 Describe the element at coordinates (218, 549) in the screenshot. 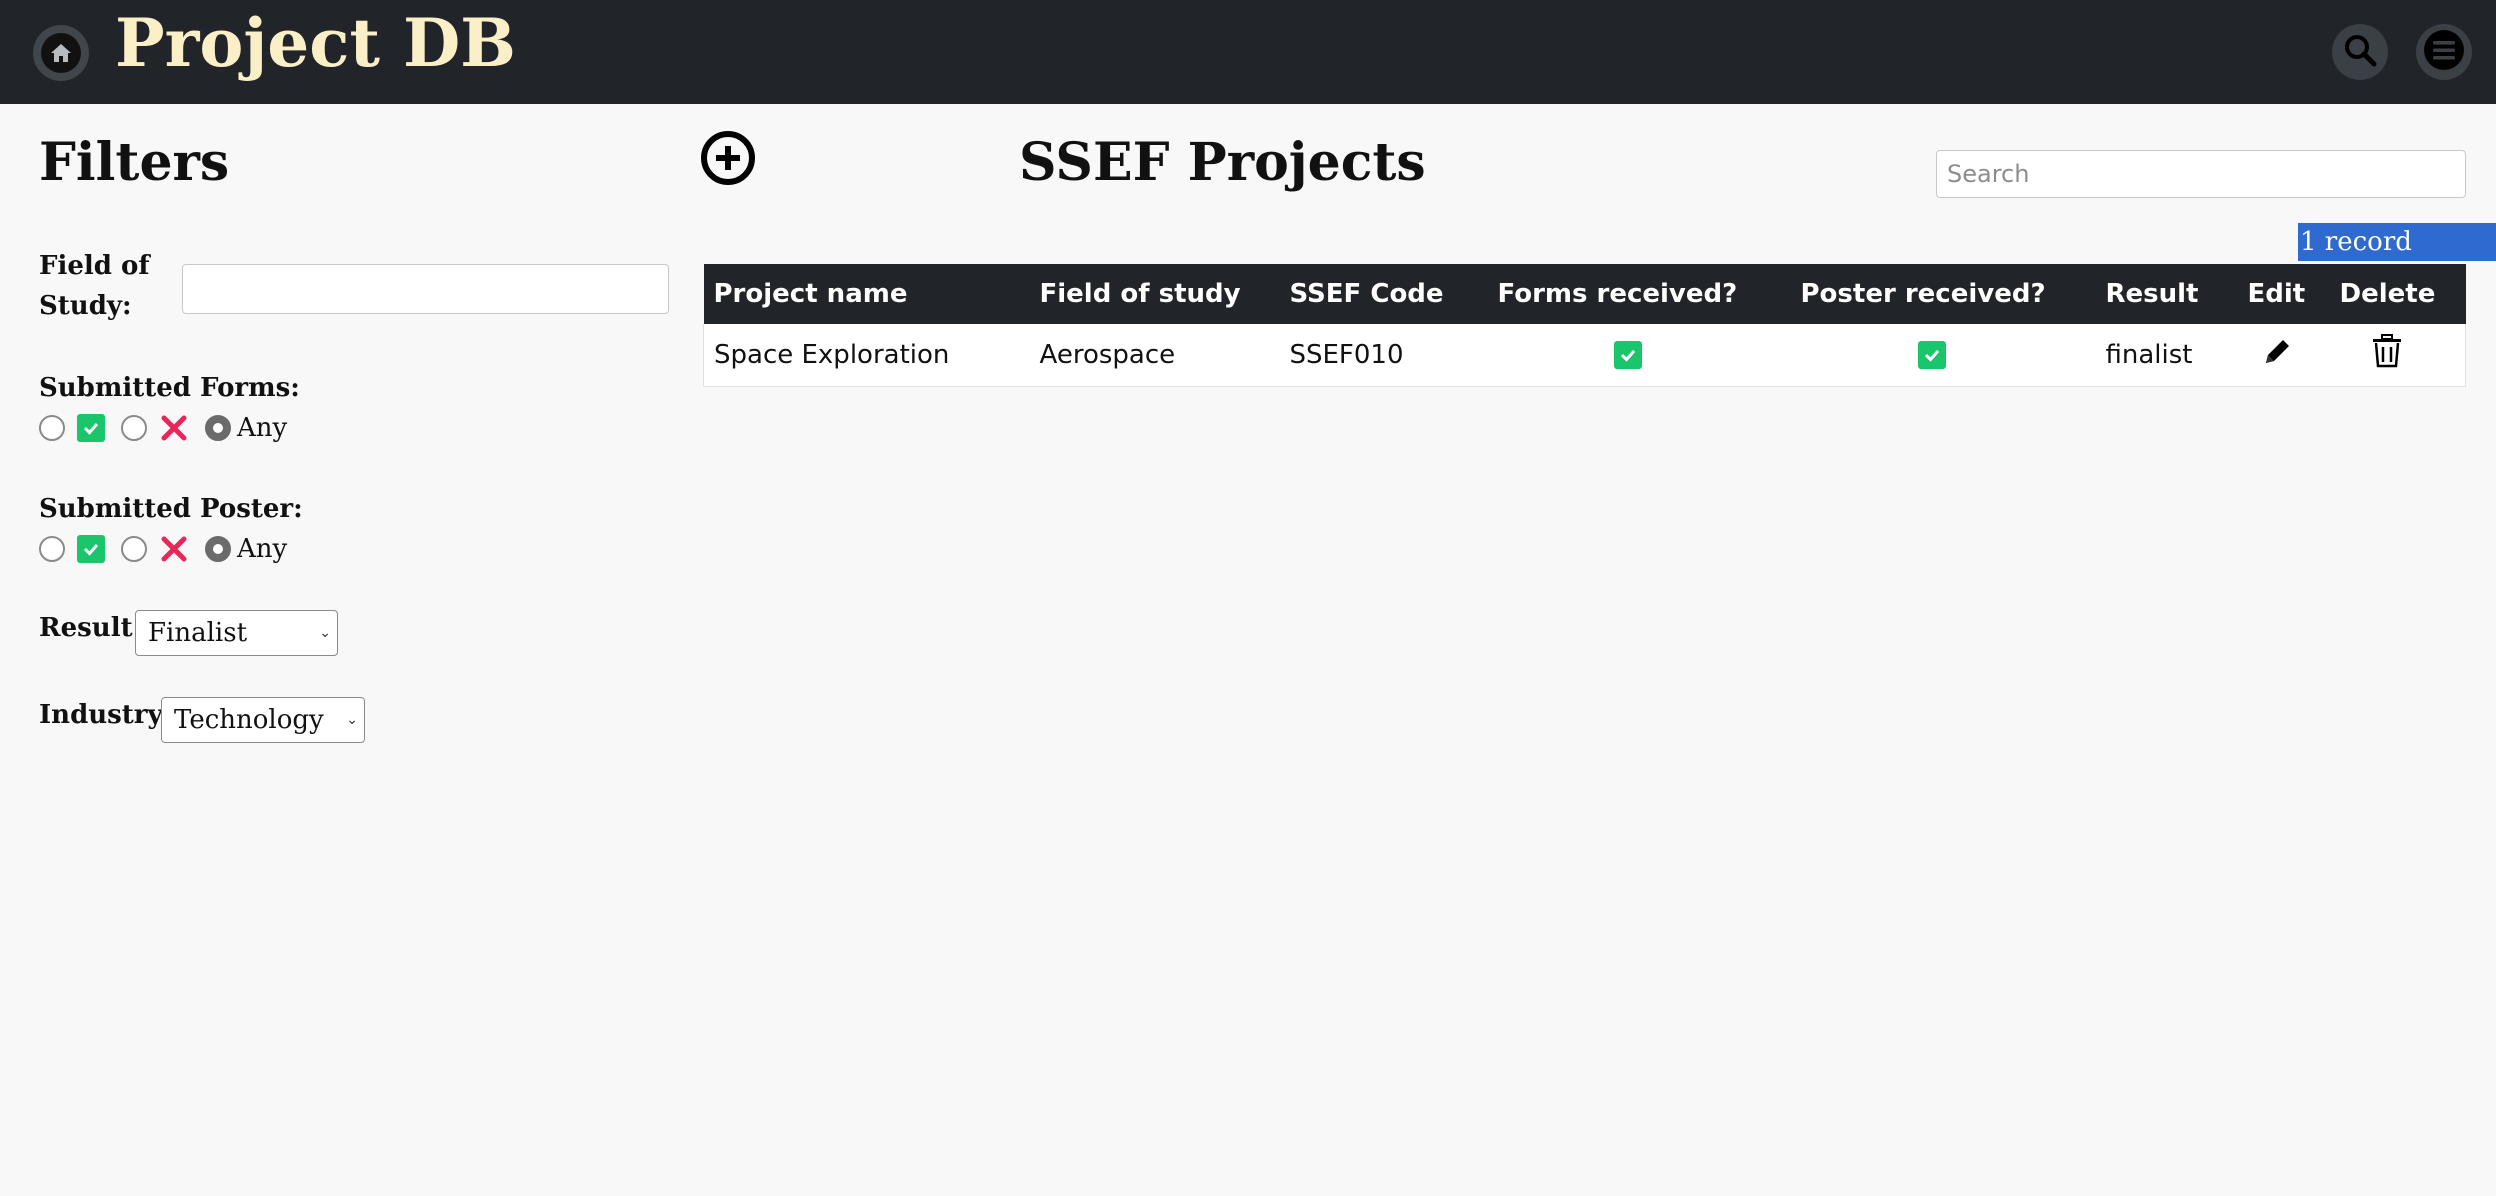

I see `poster-any-radio` at that location.